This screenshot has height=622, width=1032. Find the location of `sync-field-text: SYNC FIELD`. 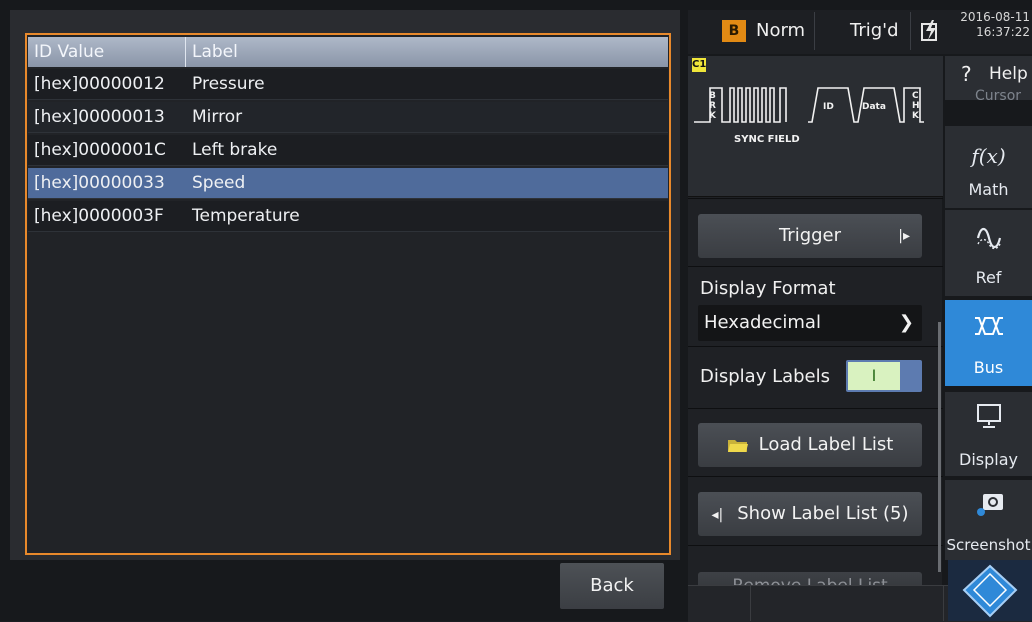

sync-field-text: SYNC FIELD is located at coordinates (767, 139).